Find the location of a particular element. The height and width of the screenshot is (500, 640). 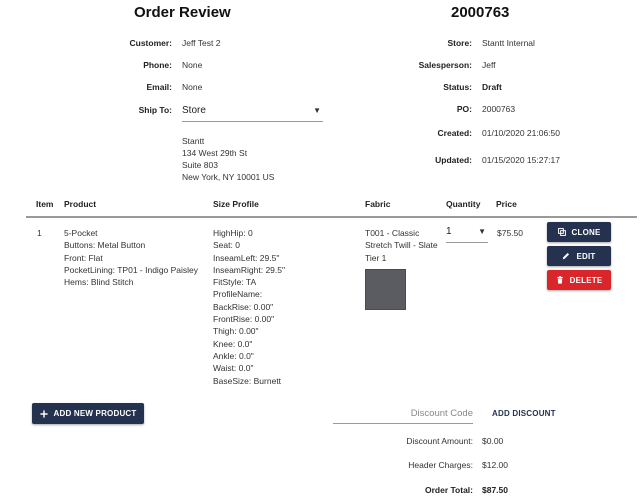

size-profile-line: FitStyle: TA is located at coordinates (235, 282).